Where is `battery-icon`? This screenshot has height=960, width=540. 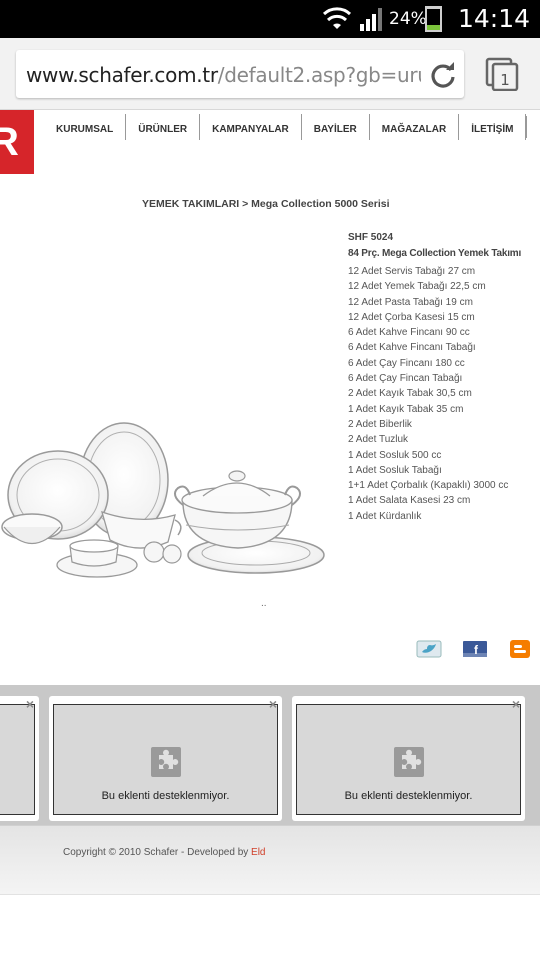 battery-icon is located at coordinates (433, 19).